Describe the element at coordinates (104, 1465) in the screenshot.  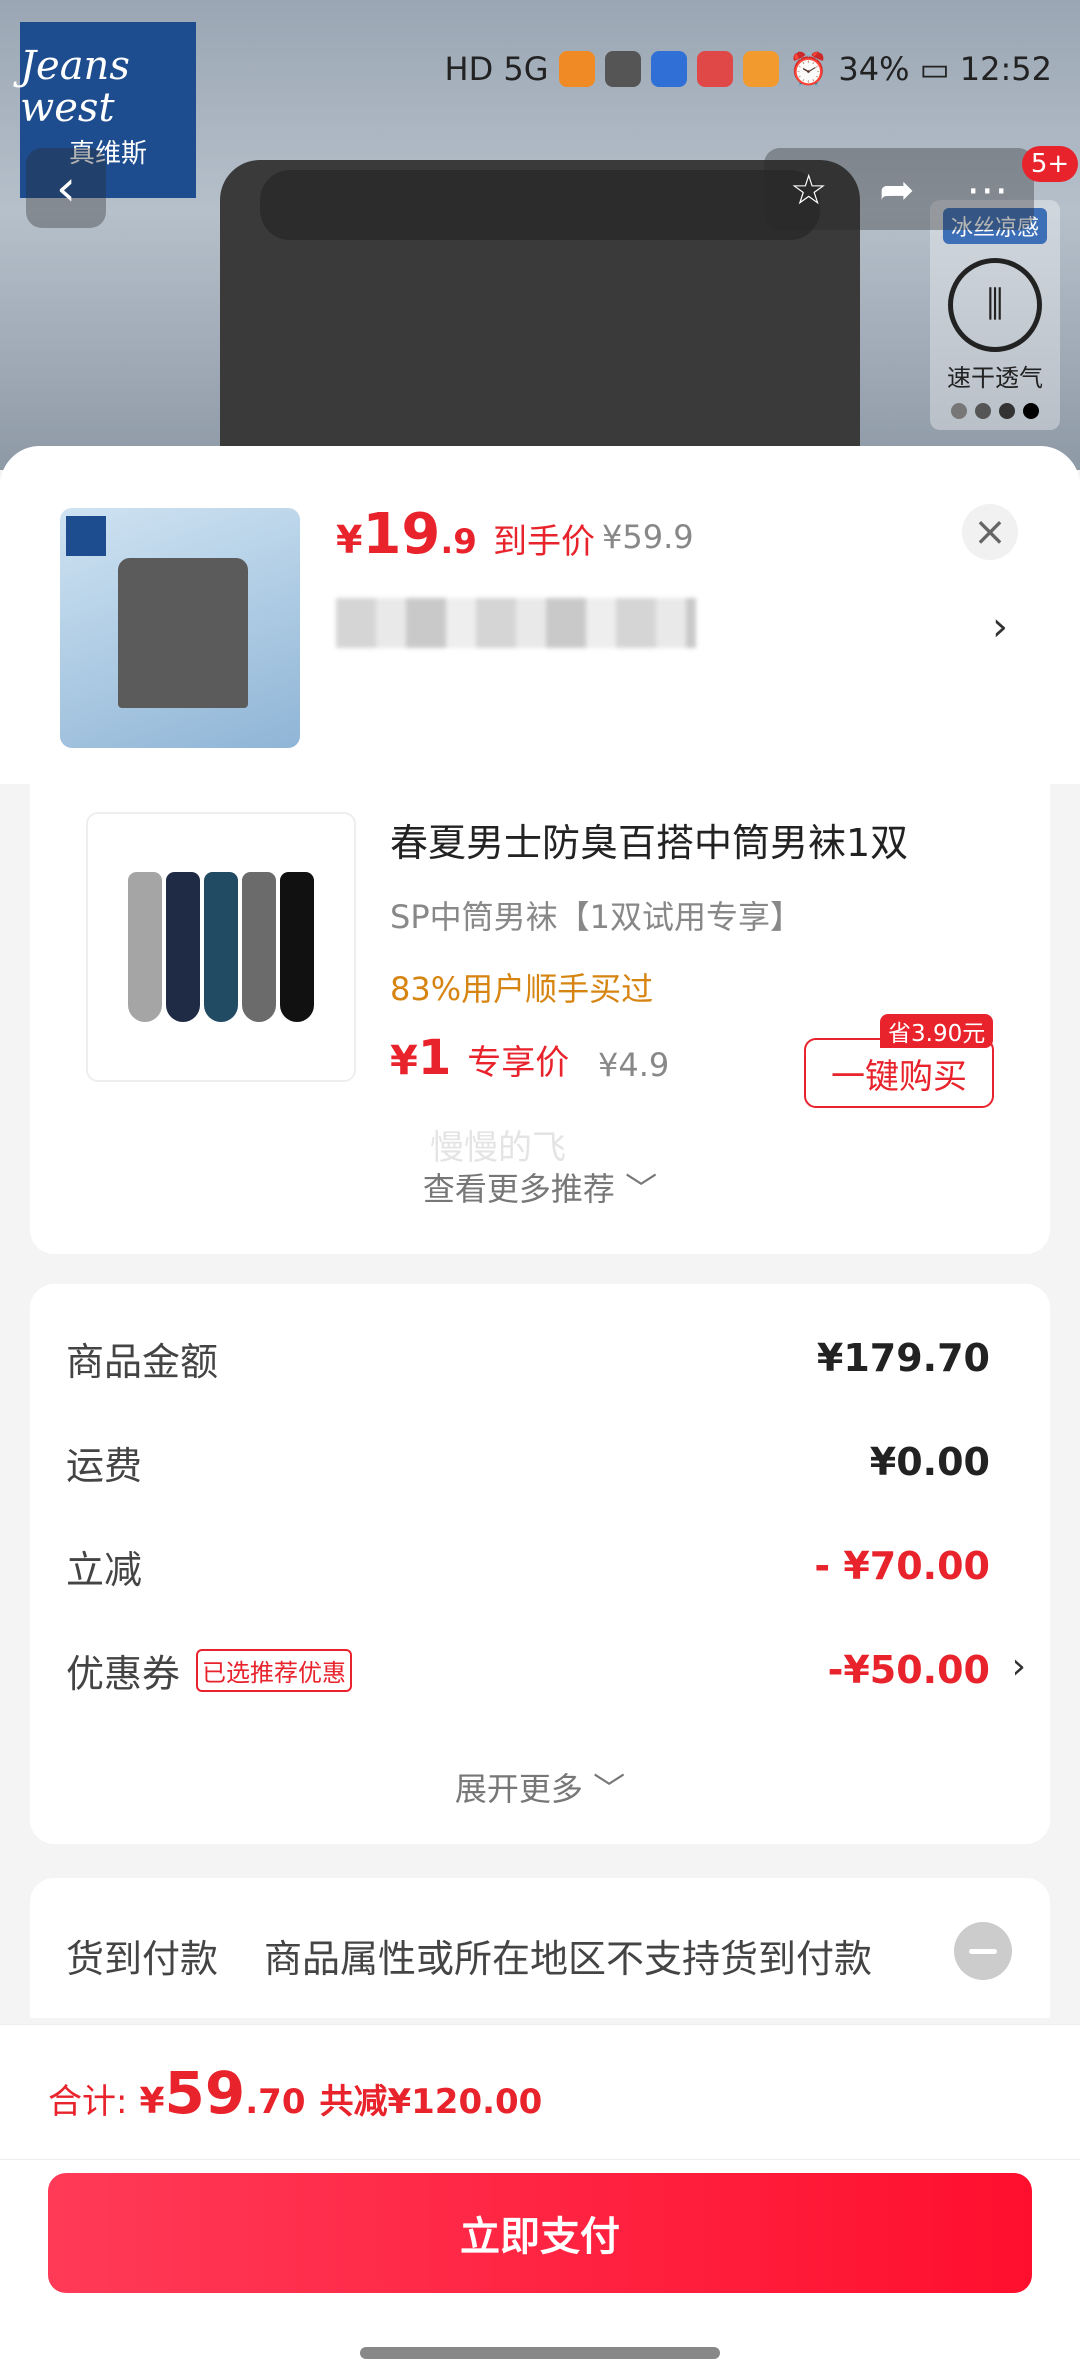
I see `summary-label: 运费` at that location.